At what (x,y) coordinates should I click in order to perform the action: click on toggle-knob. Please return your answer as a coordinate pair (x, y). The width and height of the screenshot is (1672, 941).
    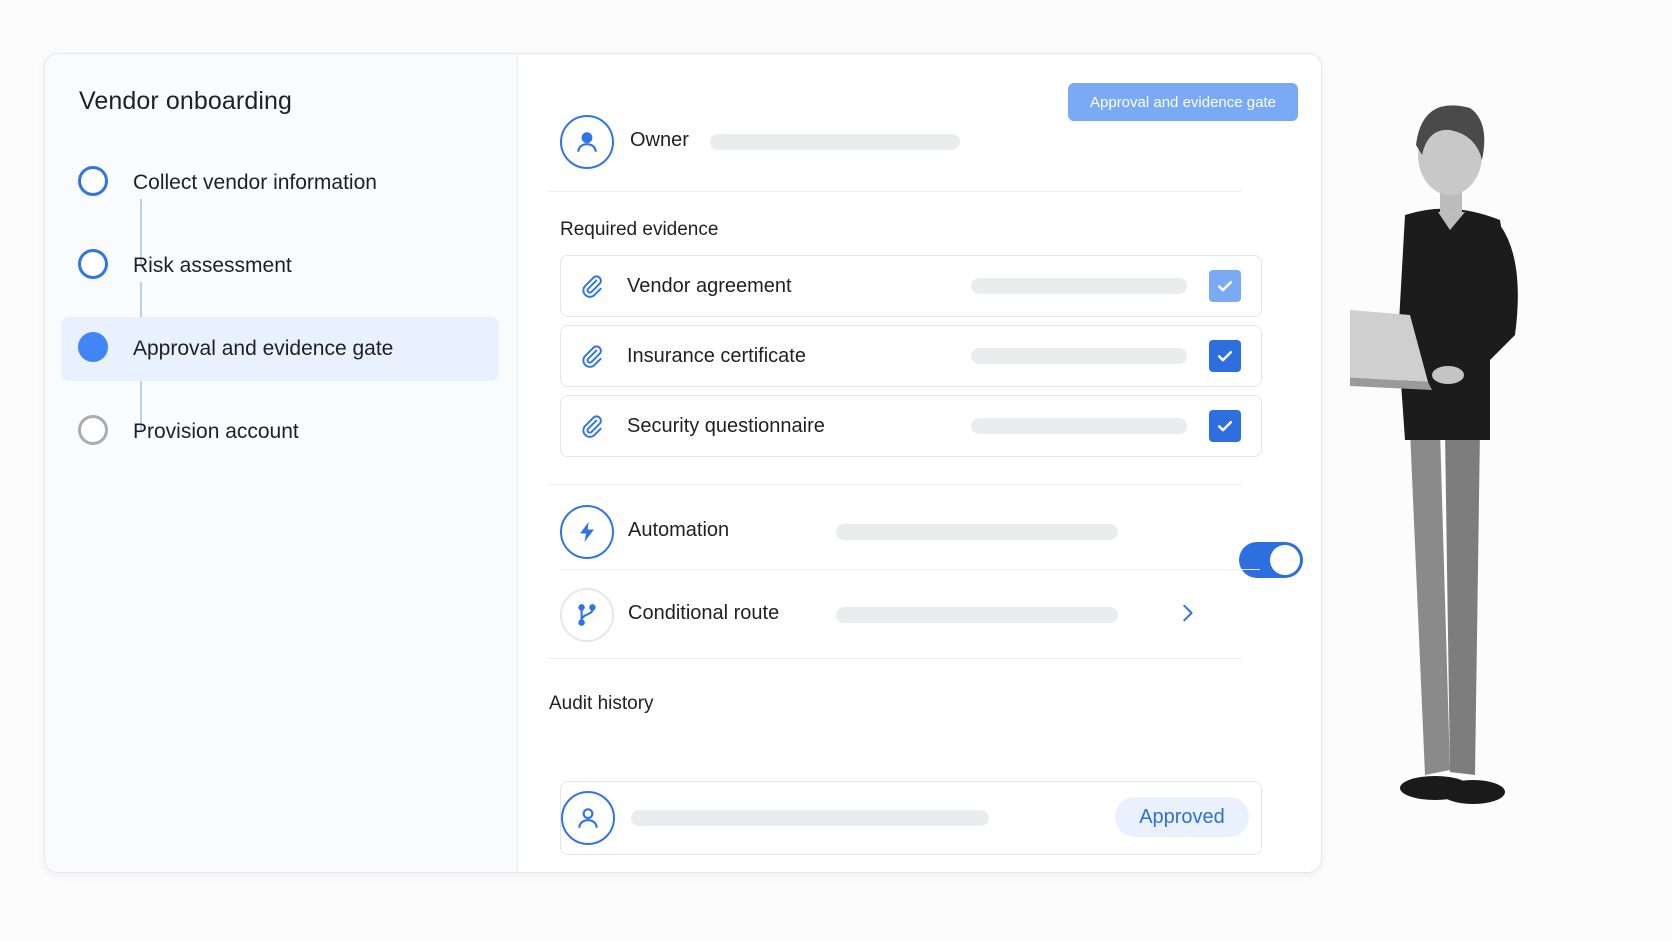
    Looking at the image, I should click on (1285, 560).